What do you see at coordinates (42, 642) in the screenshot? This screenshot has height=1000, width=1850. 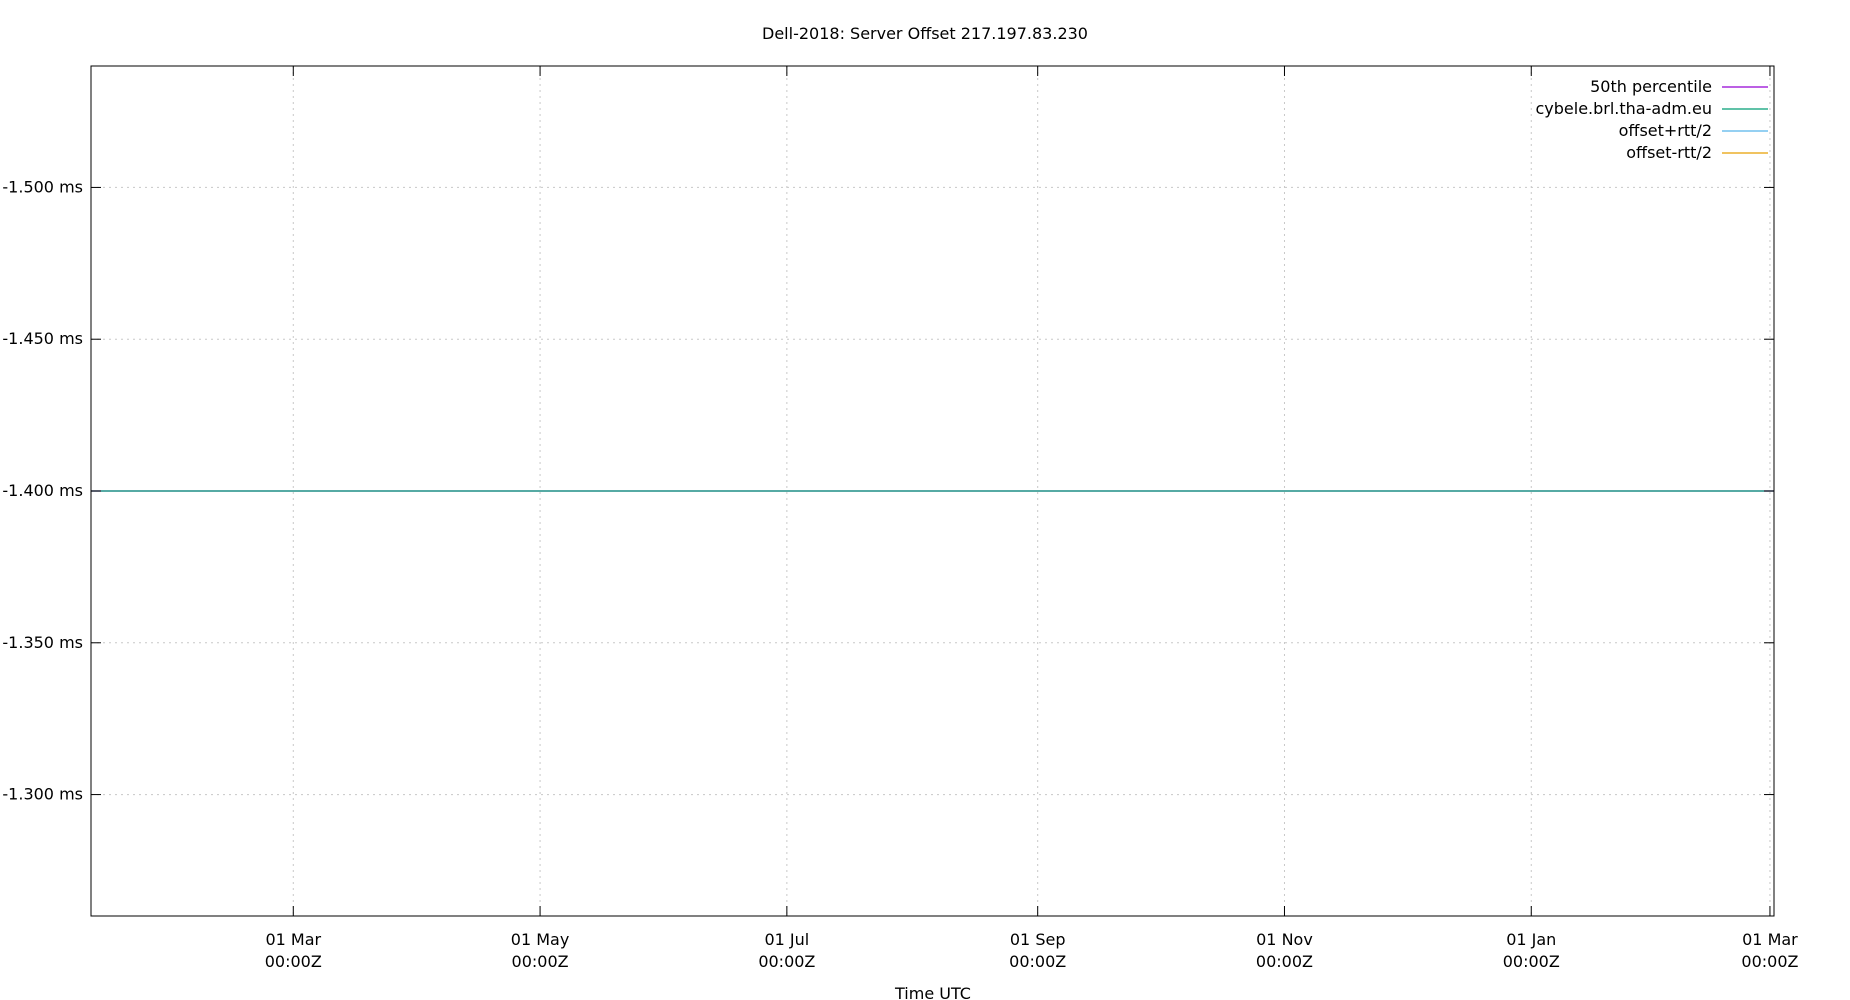 I see `y-tick-label: -1.350 ms` at bounding box center [42, 642].